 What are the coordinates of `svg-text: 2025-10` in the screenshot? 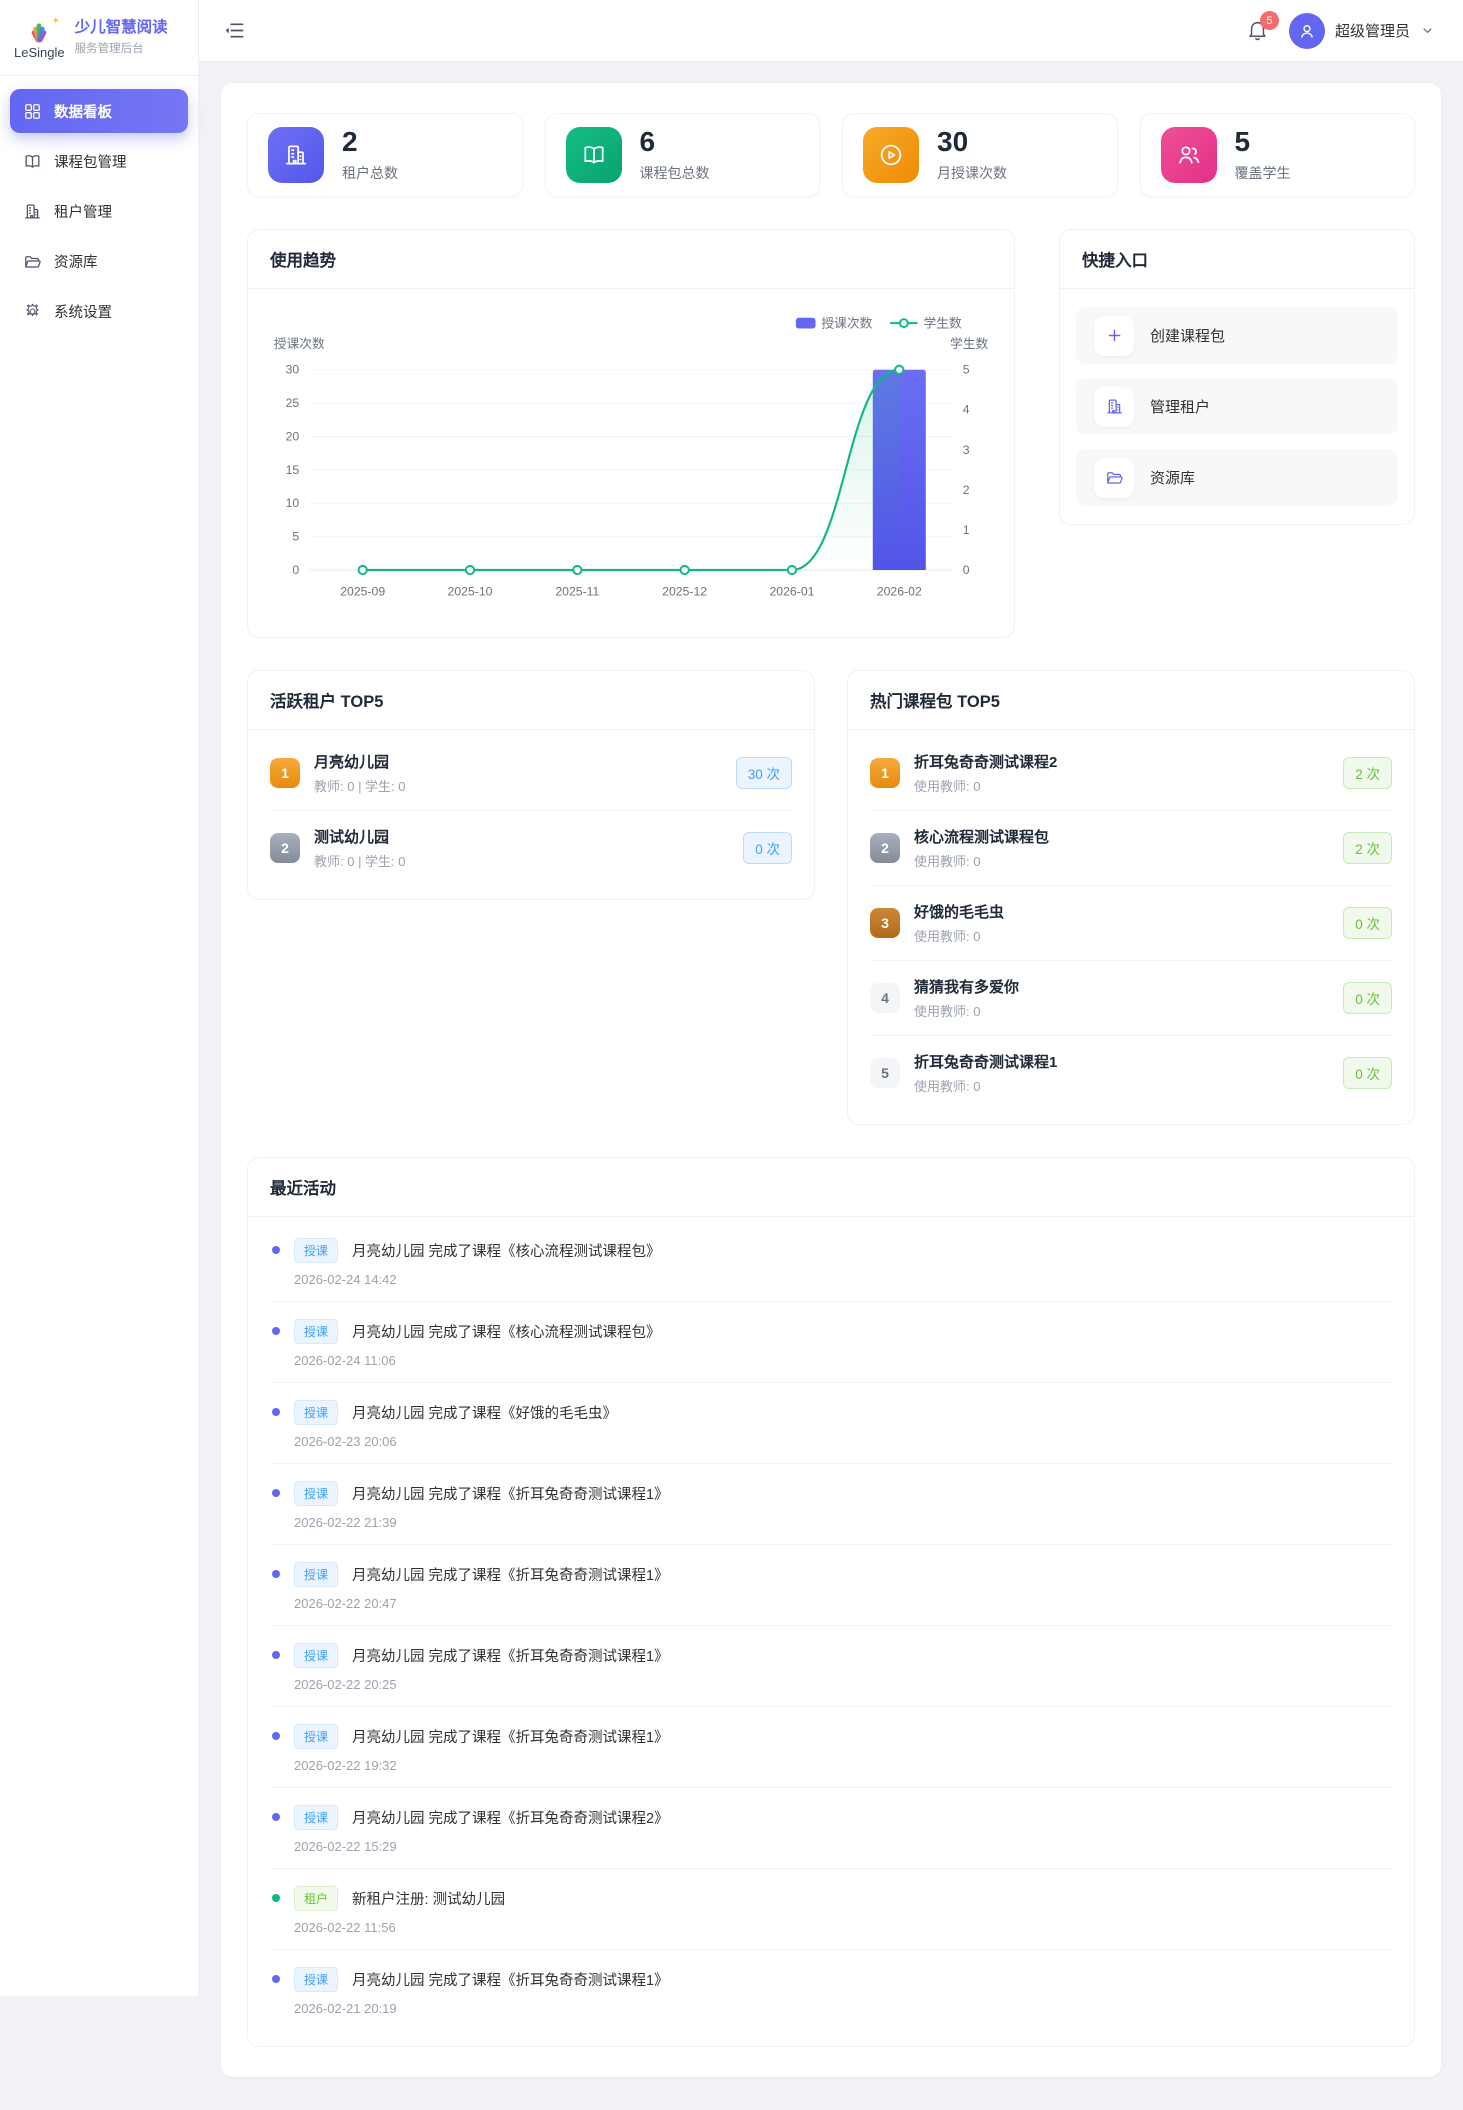 It's located at (470, 591).